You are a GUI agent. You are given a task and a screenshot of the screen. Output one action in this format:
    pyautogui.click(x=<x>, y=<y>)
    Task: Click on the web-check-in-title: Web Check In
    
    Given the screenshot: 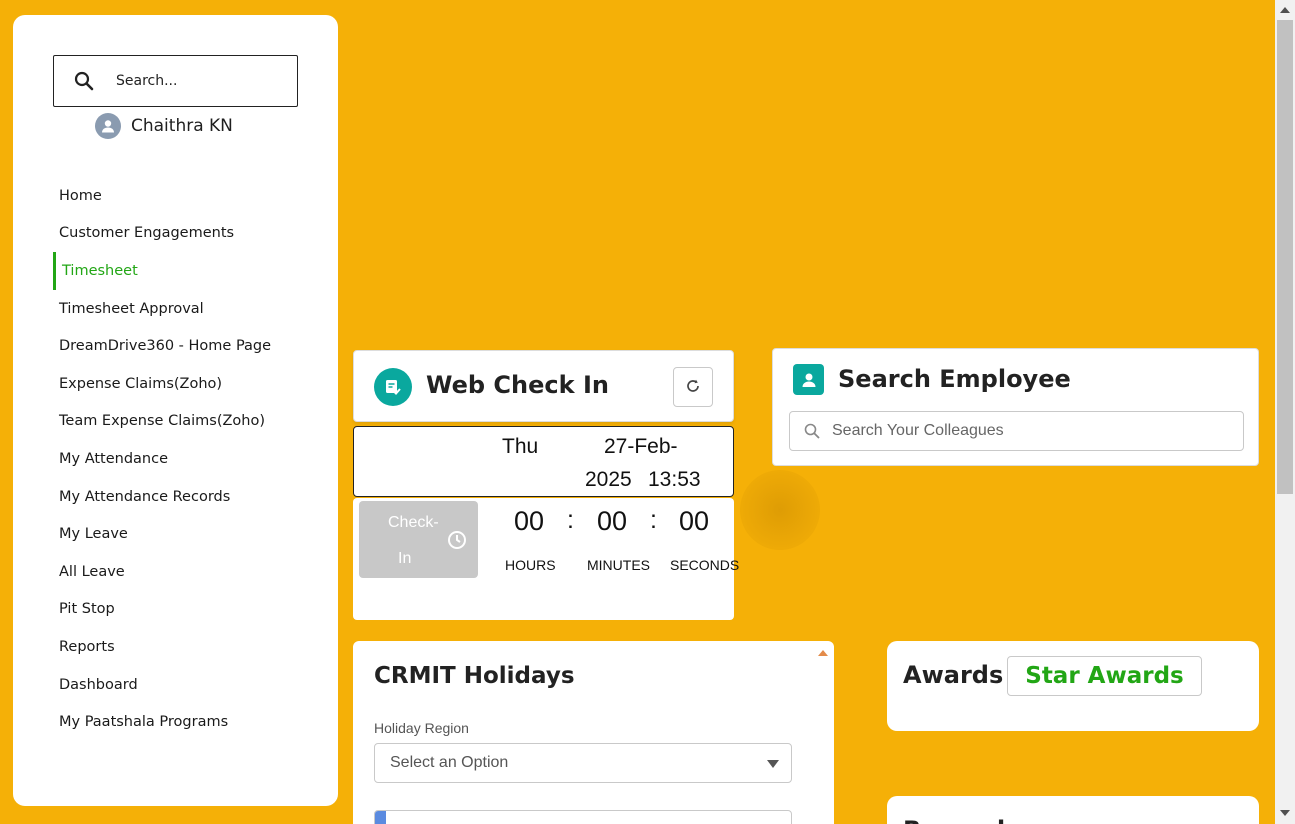 What is the action you would take?
    pyautogui.click(x=517, y=385)
    